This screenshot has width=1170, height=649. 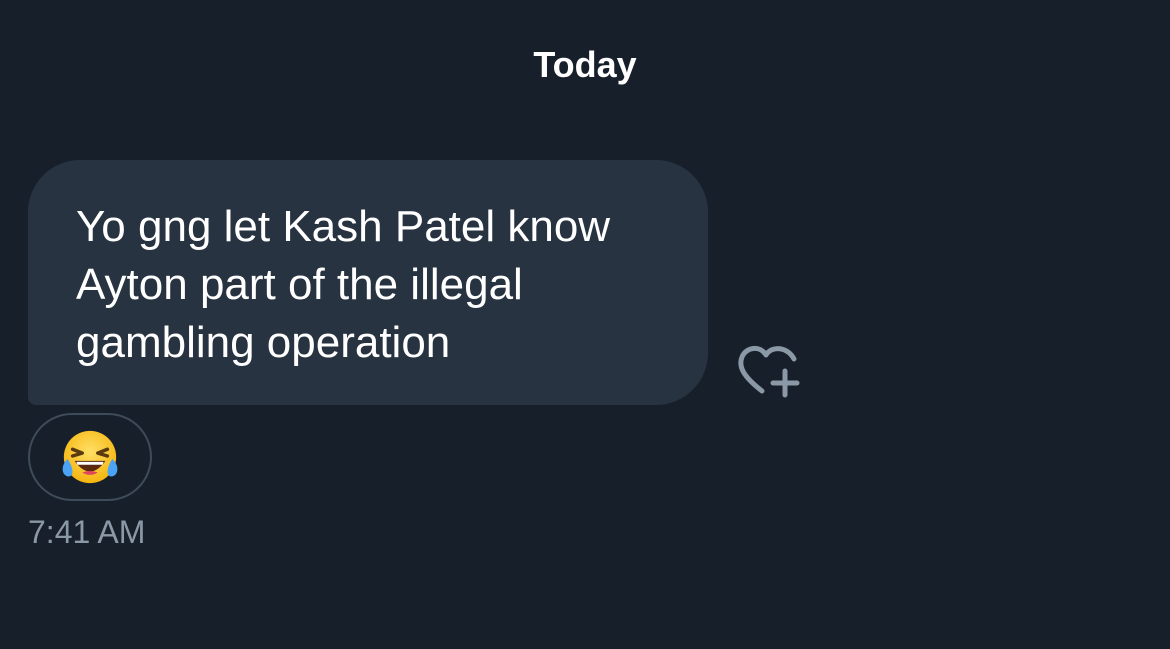 I want to click on face-with-tears-of-joy-icon, so click(x=90, y=457).